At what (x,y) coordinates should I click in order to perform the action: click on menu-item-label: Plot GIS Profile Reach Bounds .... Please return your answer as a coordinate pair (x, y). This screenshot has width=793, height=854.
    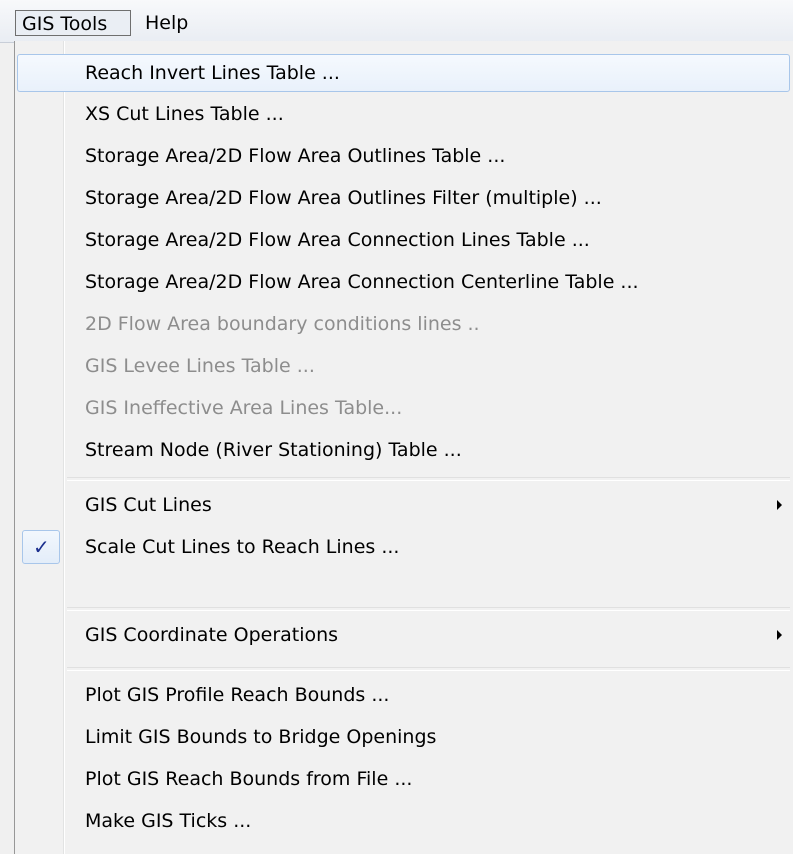
    Looking at the image, I should click on (237, 695).